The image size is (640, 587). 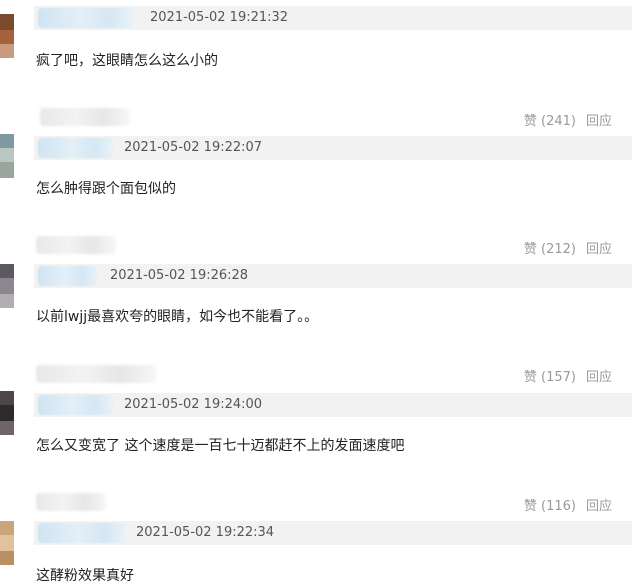 What do you see at coordinates (205, 532) in the screenshot?
I see `comment-timestamp: 2021-05-02 19:22:34` at bounding box center [205, 532].